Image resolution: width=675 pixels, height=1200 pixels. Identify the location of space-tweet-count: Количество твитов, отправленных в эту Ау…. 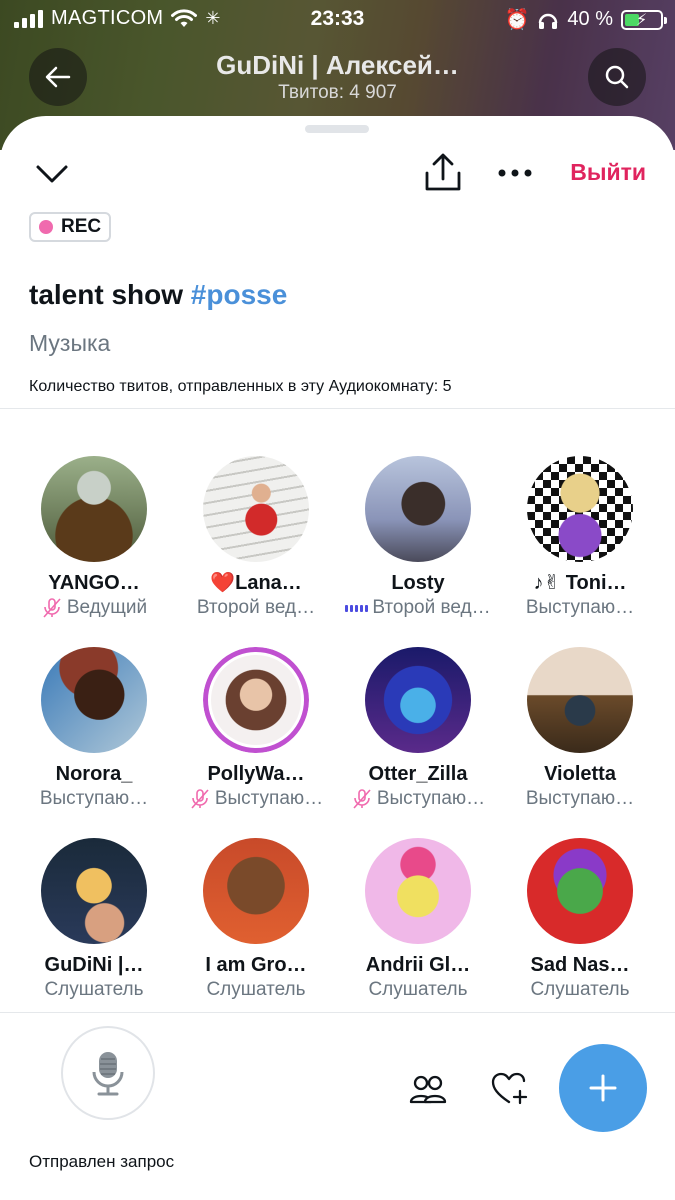
(240, 387).